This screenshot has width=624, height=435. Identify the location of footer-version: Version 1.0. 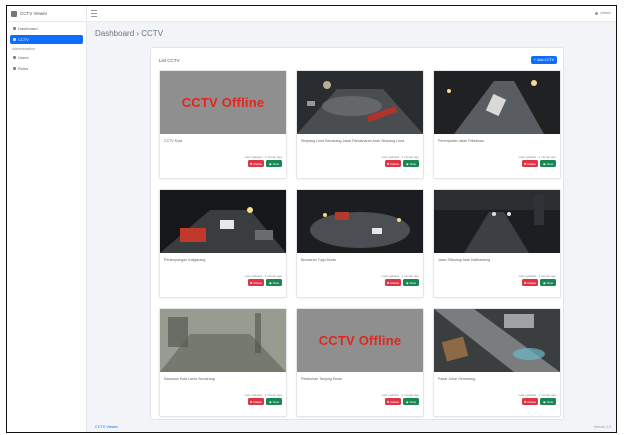
(602, 427).